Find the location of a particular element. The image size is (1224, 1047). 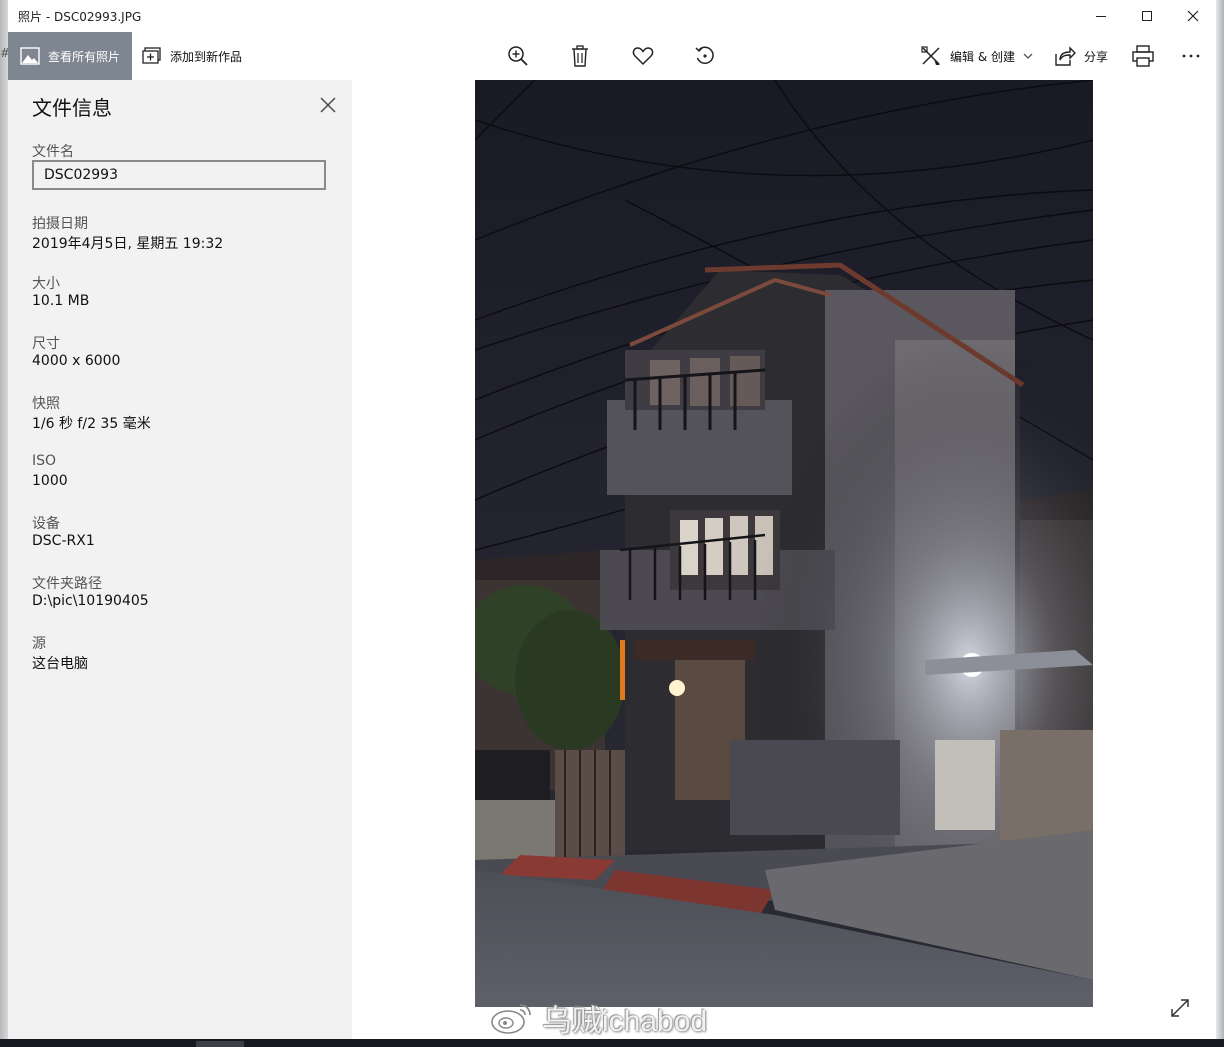

size-value: 10.1 MB is located at coordinates (61, 301).